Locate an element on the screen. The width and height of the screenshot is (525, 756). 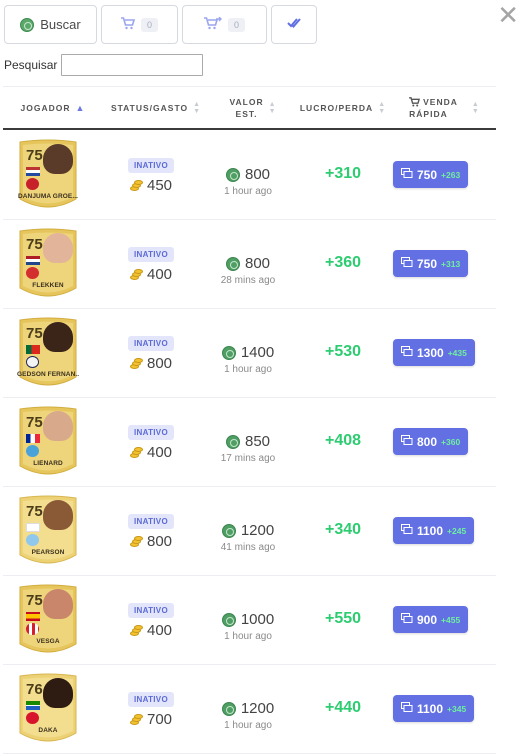
value-cell: 1200 1 hour ago is located at coordinates (248, 715).